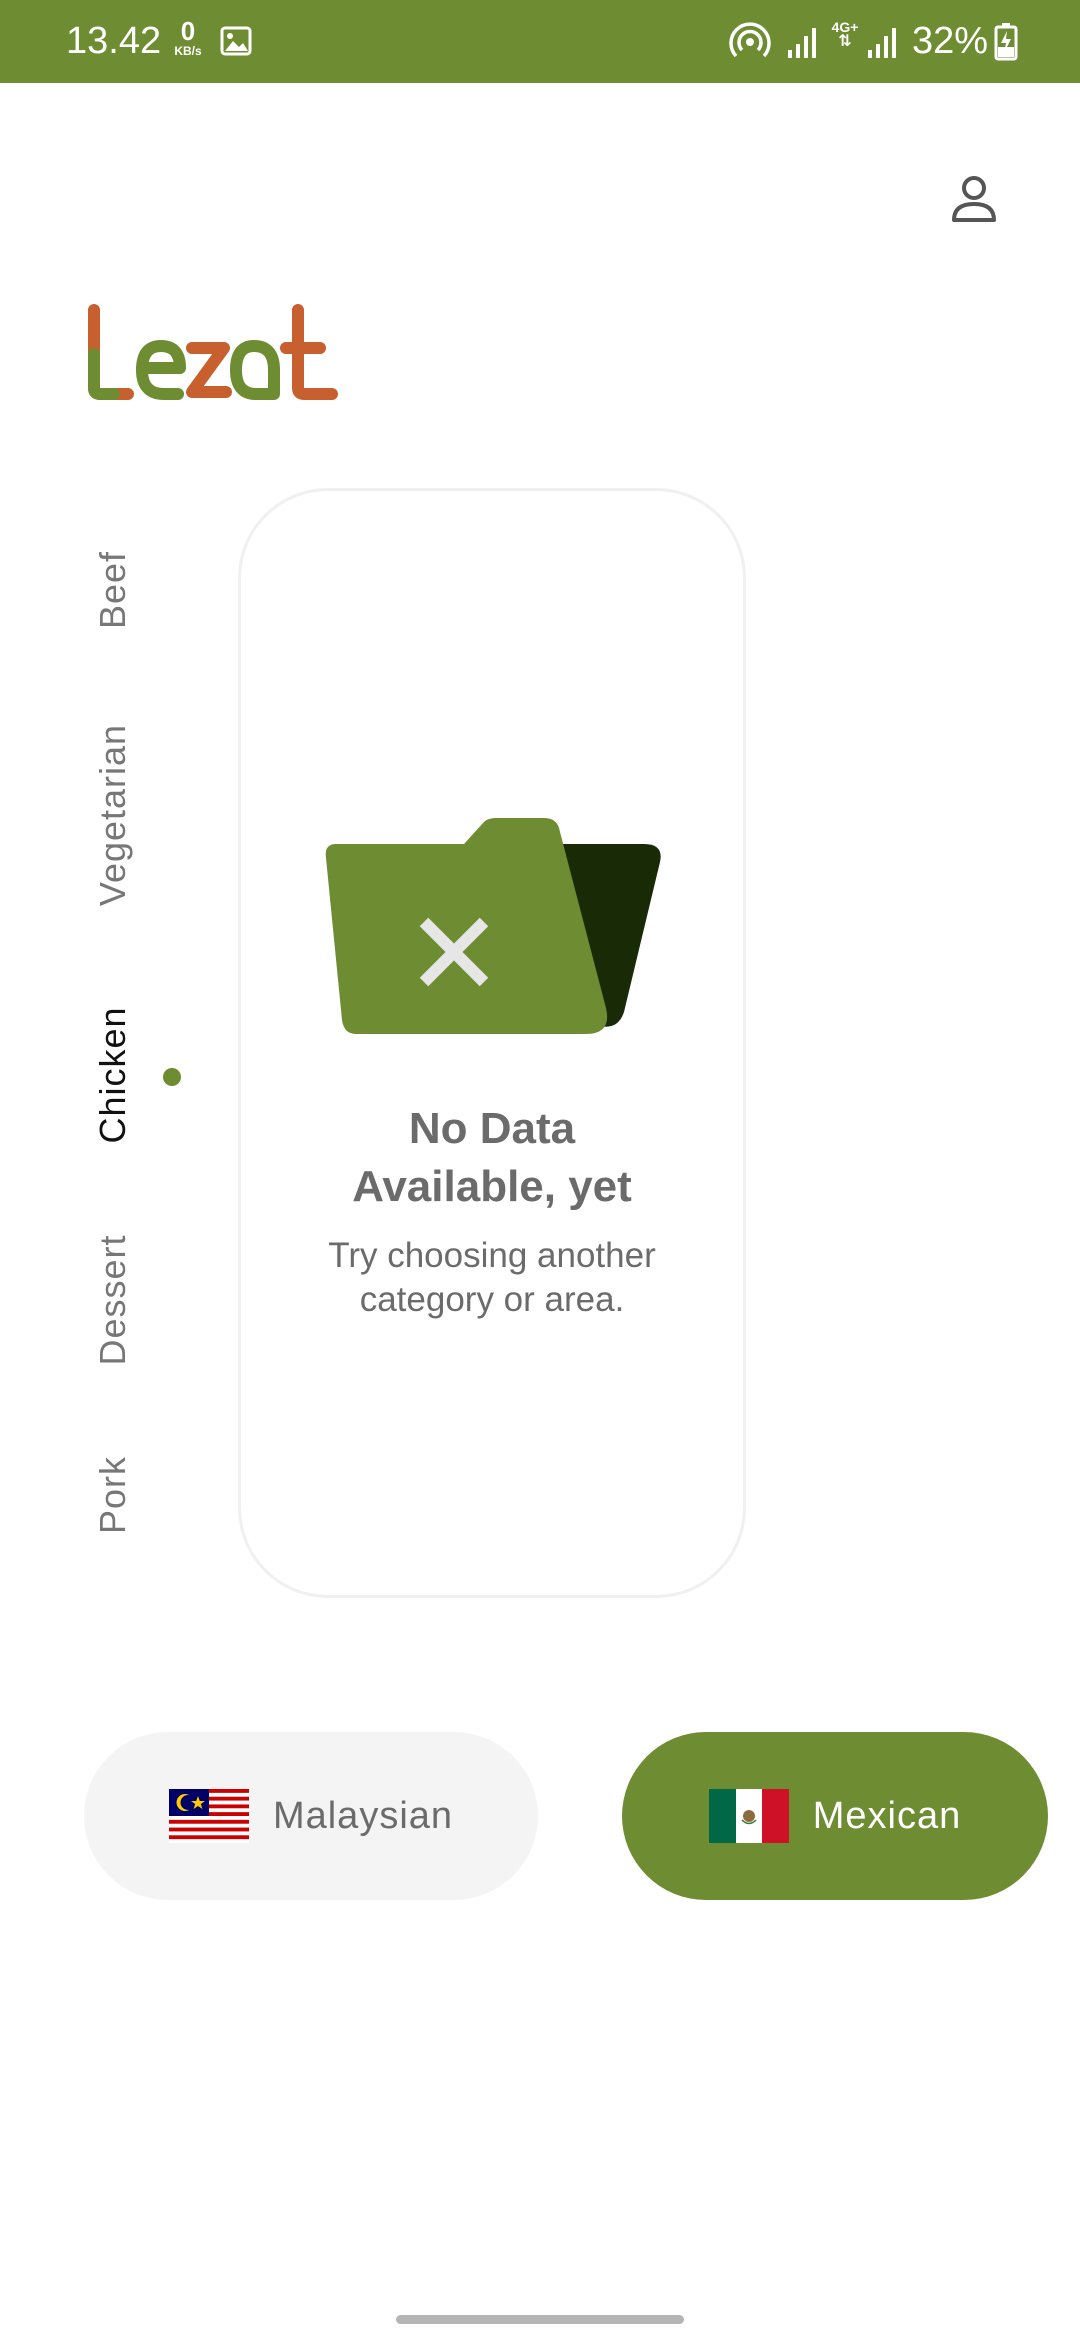 The height and width of the screenshot is (2340, 1080). What do you see at coordinates (492, 1278) in the screenshot?
I see `empty-state-subtitle: Try choosing another category or area.` at bounding box center [492, 1278].